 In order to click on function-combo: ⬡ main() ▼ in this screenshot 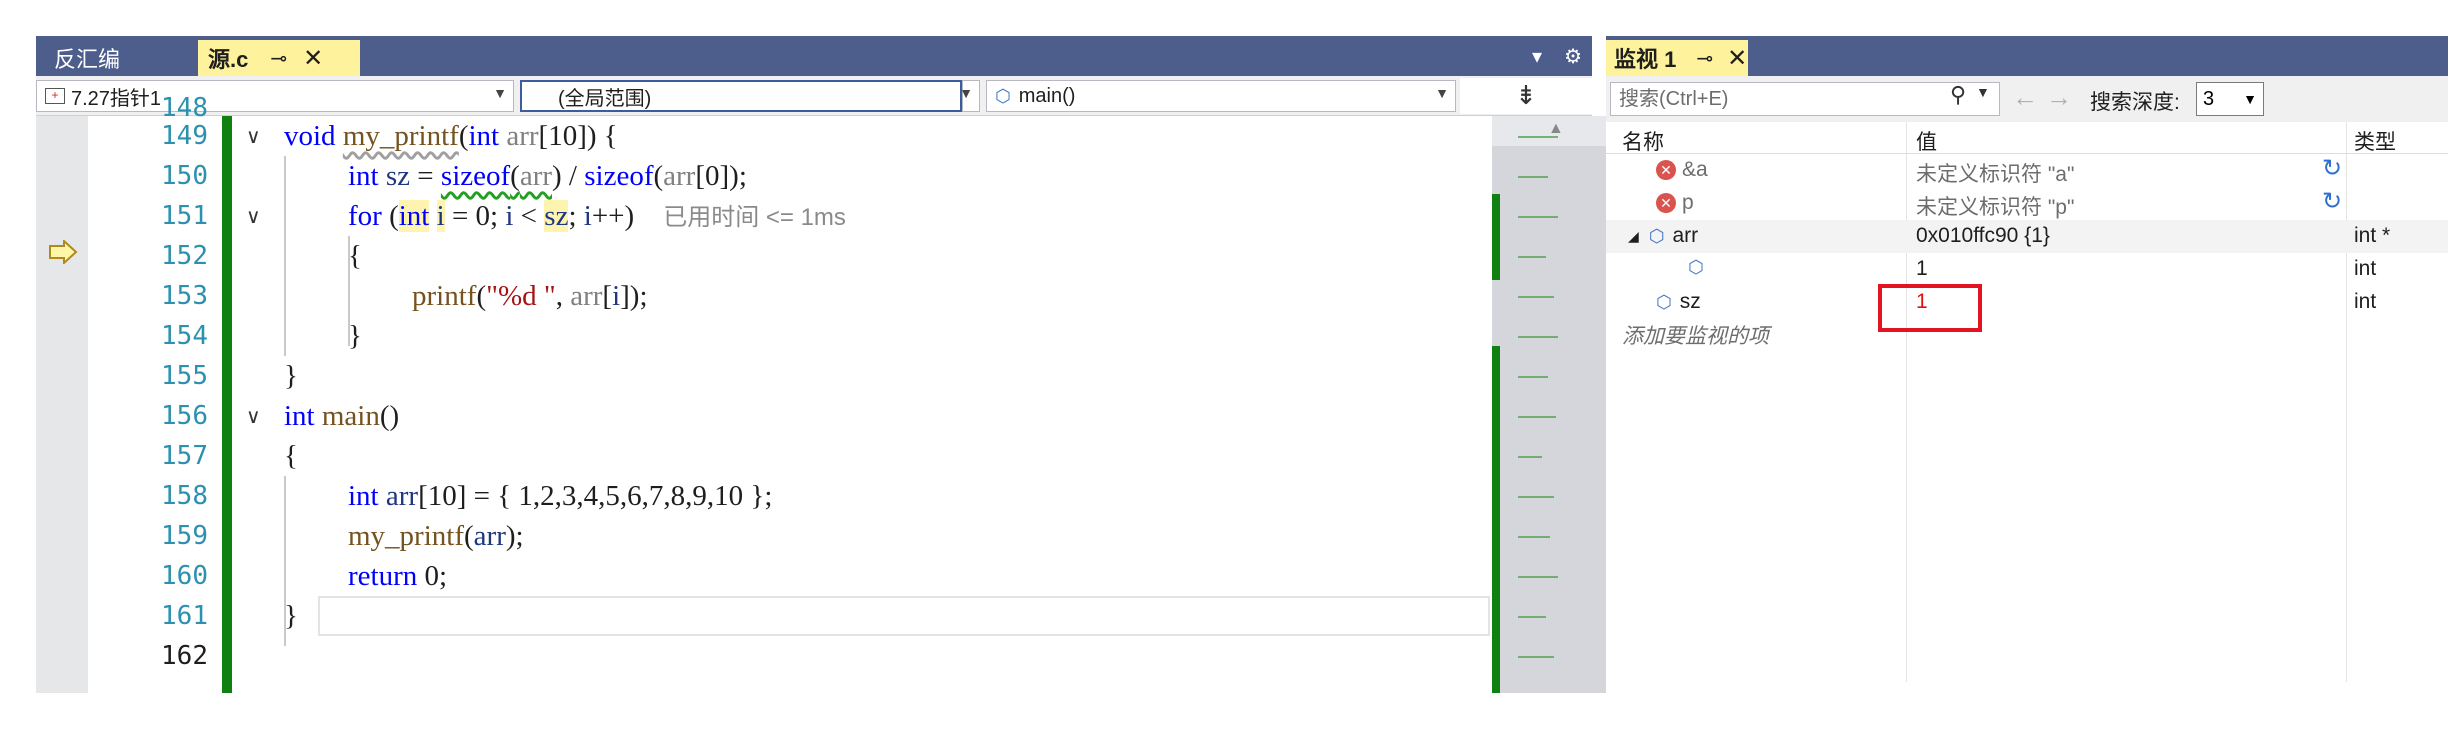, I will do `click(1221, 96)`.